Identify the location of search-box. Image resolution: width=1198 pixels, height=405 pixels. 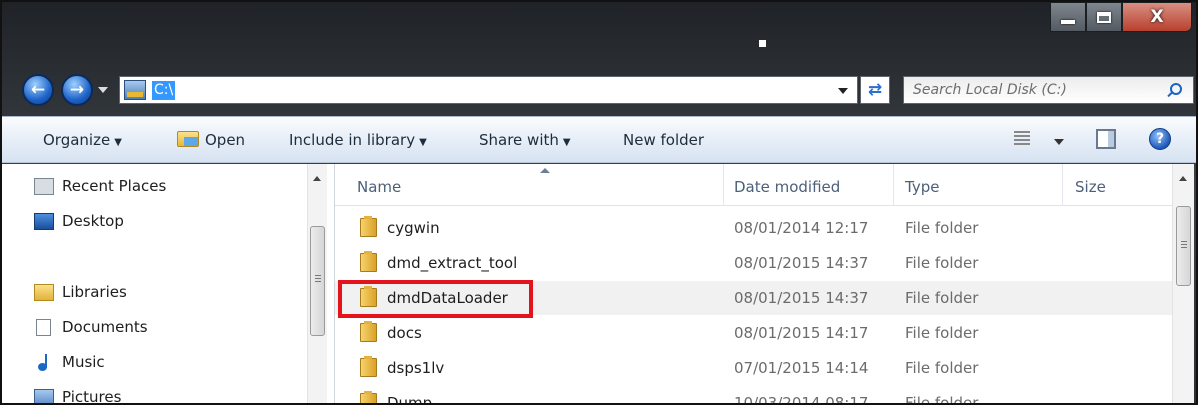
(1048, 90).